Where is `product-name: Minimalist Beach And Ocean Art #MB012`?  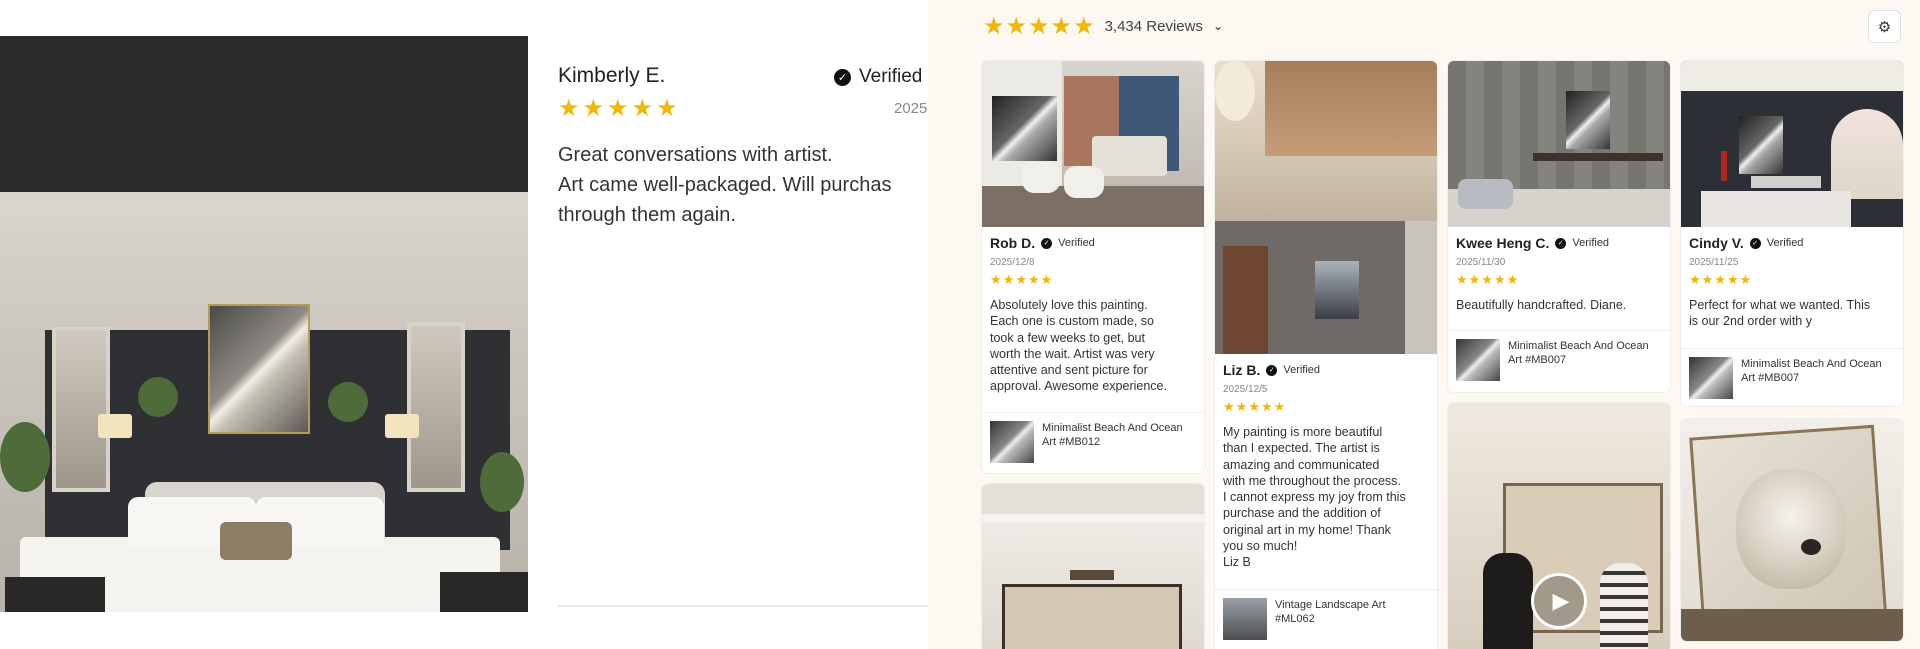 product-name: Minimalist Beach And Ocean Art #MB012 is located at coordinates (1112, 435).